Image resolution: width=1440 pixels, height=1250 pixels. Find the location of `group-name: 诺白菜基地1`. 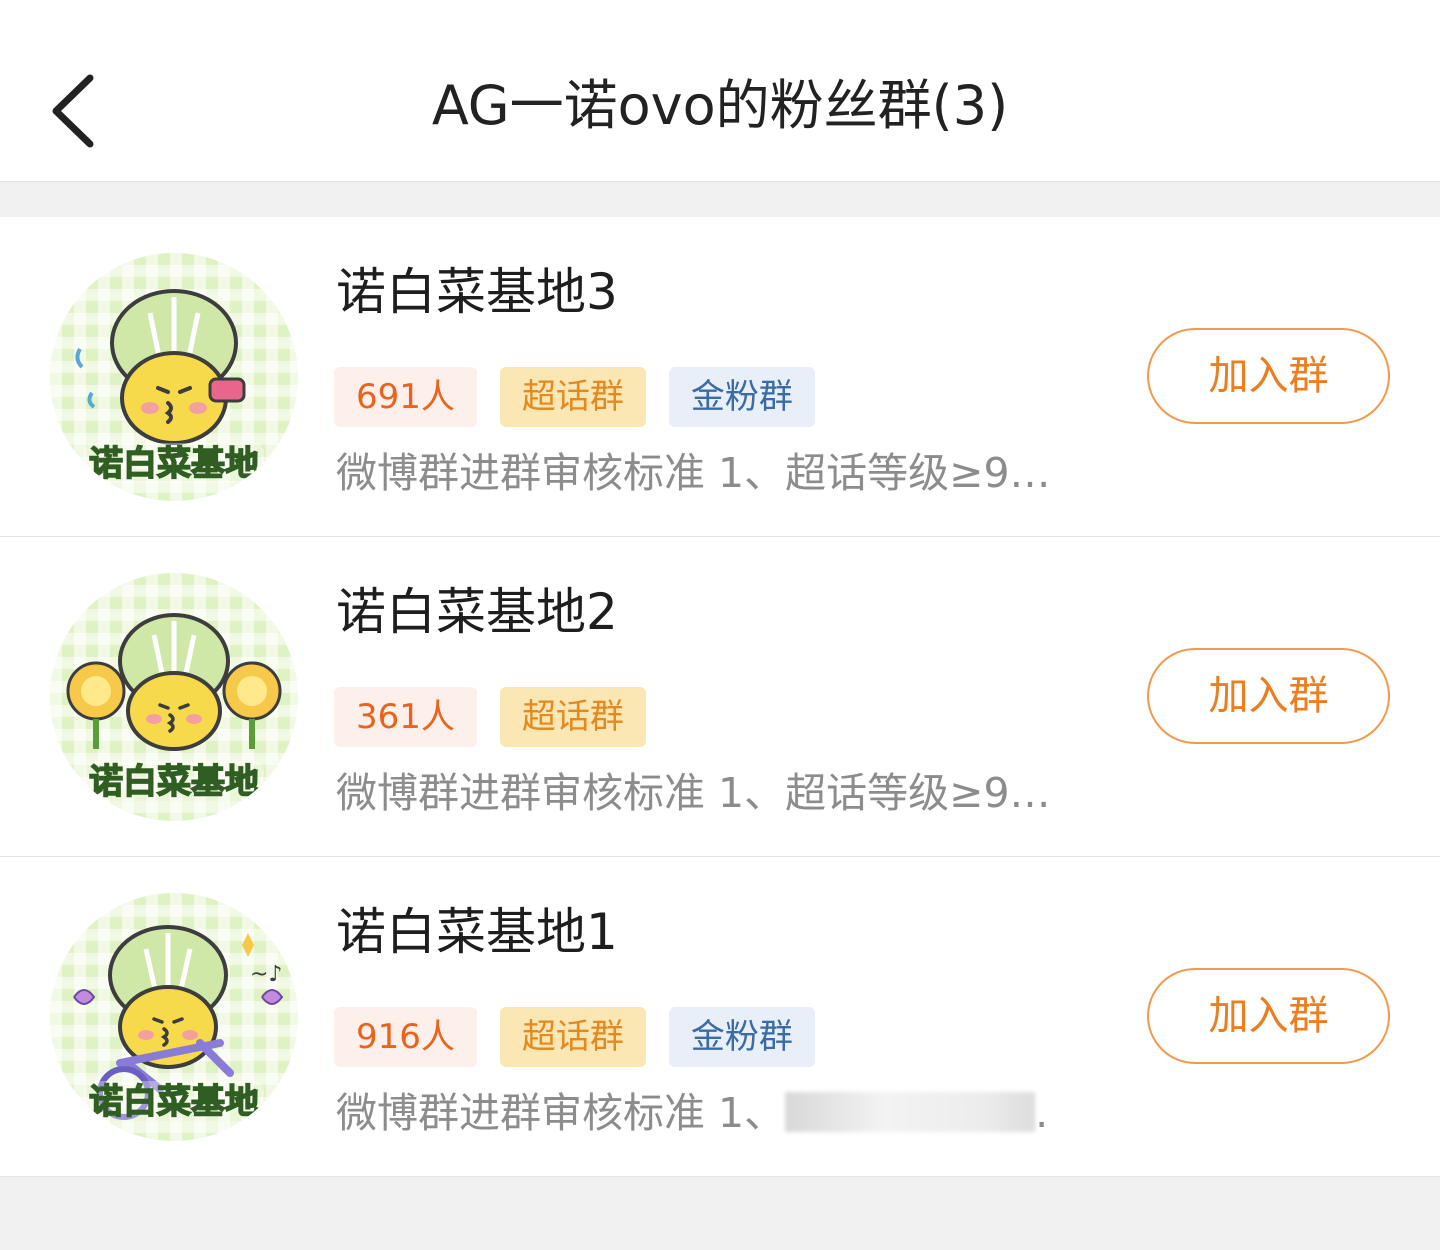

group-name: 诺白菜基地1 is located at coordinates (477, 932).